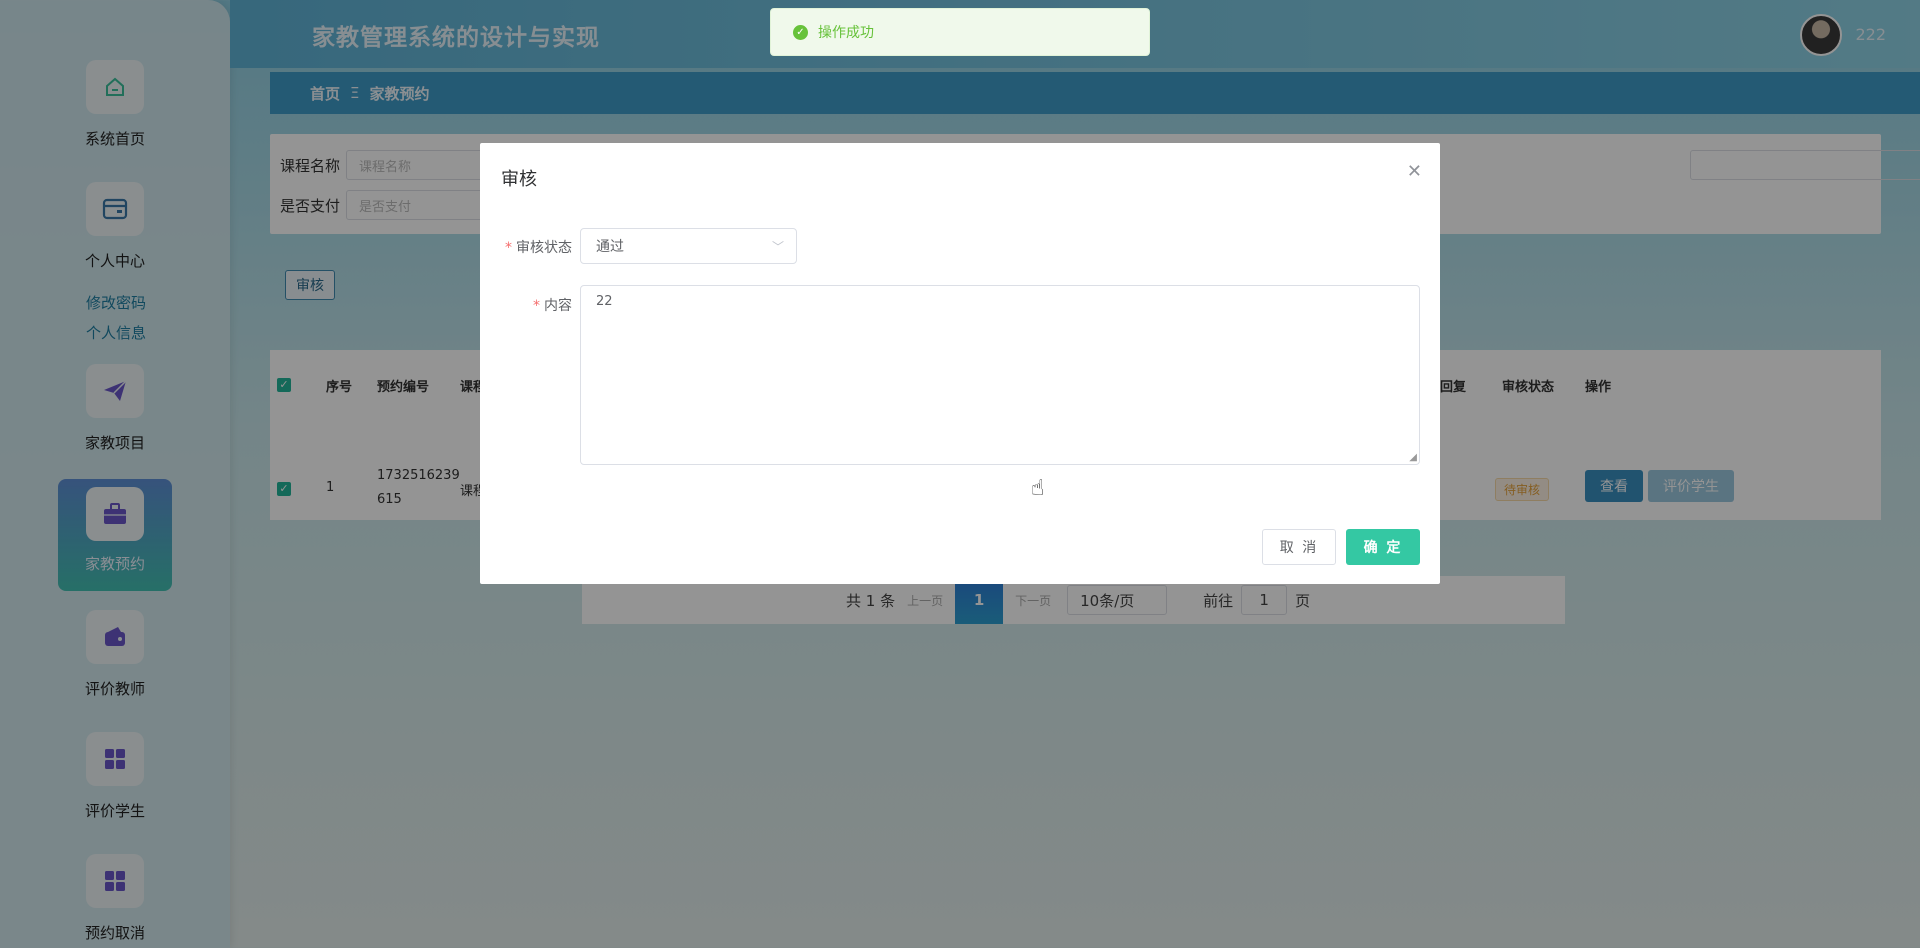 Image resolution: width=1920 pixels, height=948 pixels. Describe the element at coordinates (1000, 375) in the screenshot. I see `content-textarea: 22 ◢` at that location.